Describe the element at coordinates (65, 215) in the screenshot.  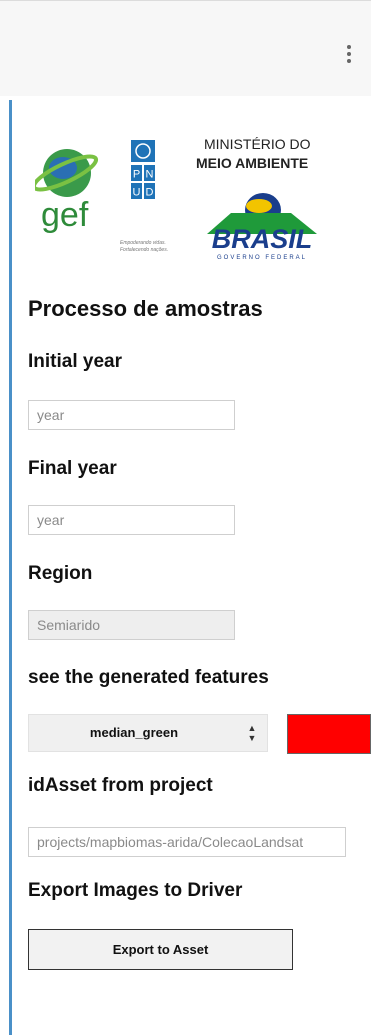
I see `gef-text: gef` at that location.